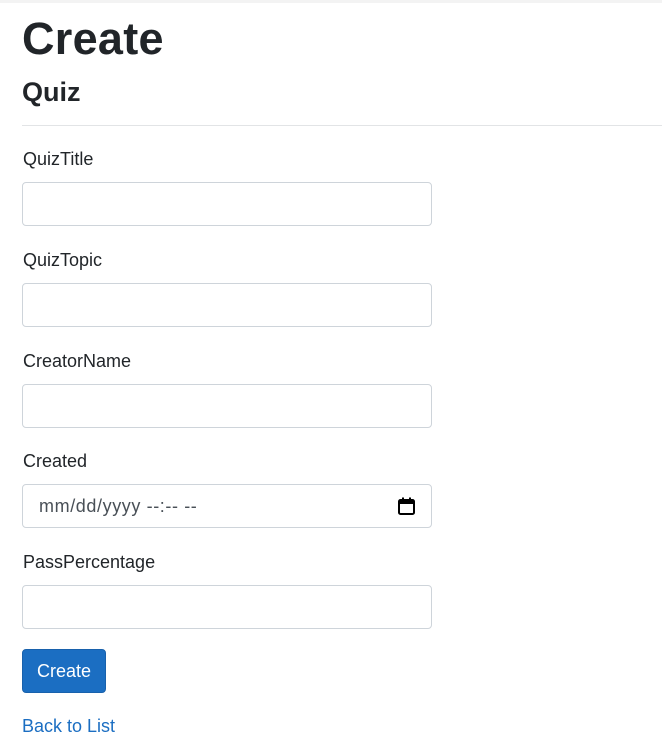  I want to click on back-to-list-link: Back to List, so click(68, 726).